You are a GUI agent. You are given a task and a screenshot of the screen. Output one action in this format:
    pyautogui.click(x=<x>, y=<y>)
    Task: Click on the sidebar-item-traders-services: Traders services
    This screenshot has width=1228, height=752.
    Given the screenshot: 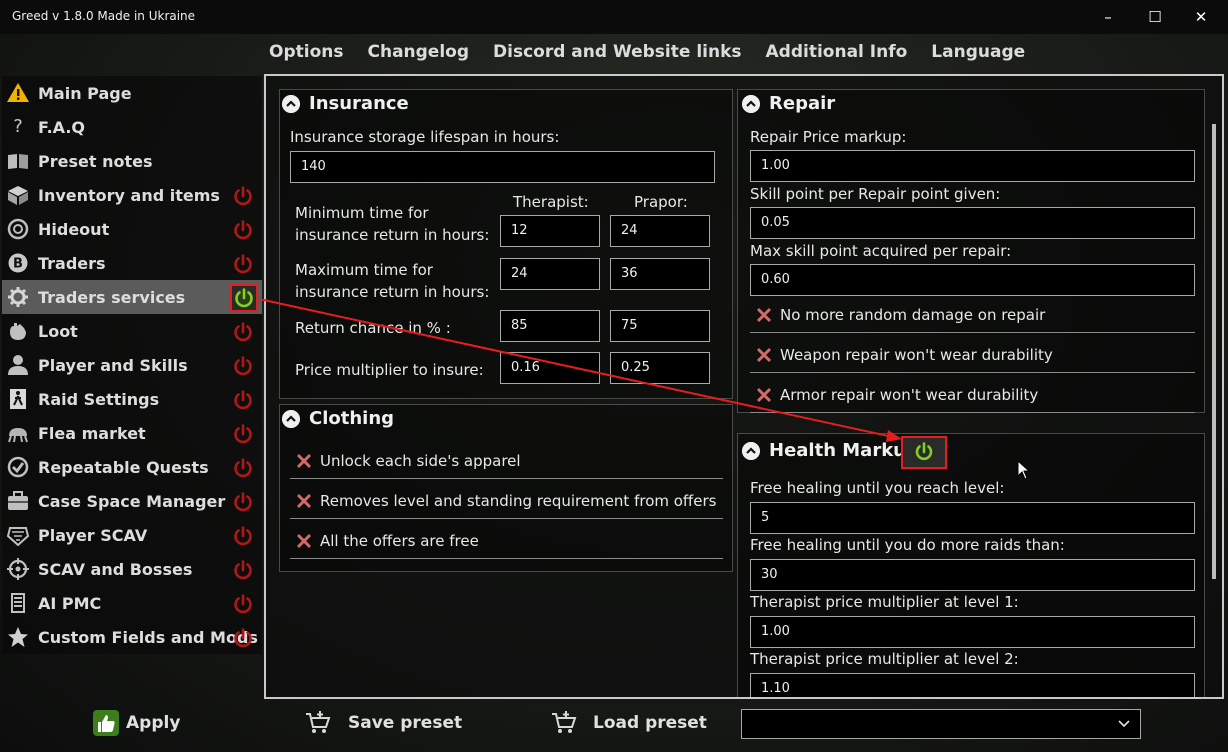 What is the action you would take?
    pyautogui.click(x=132, y=297)
    